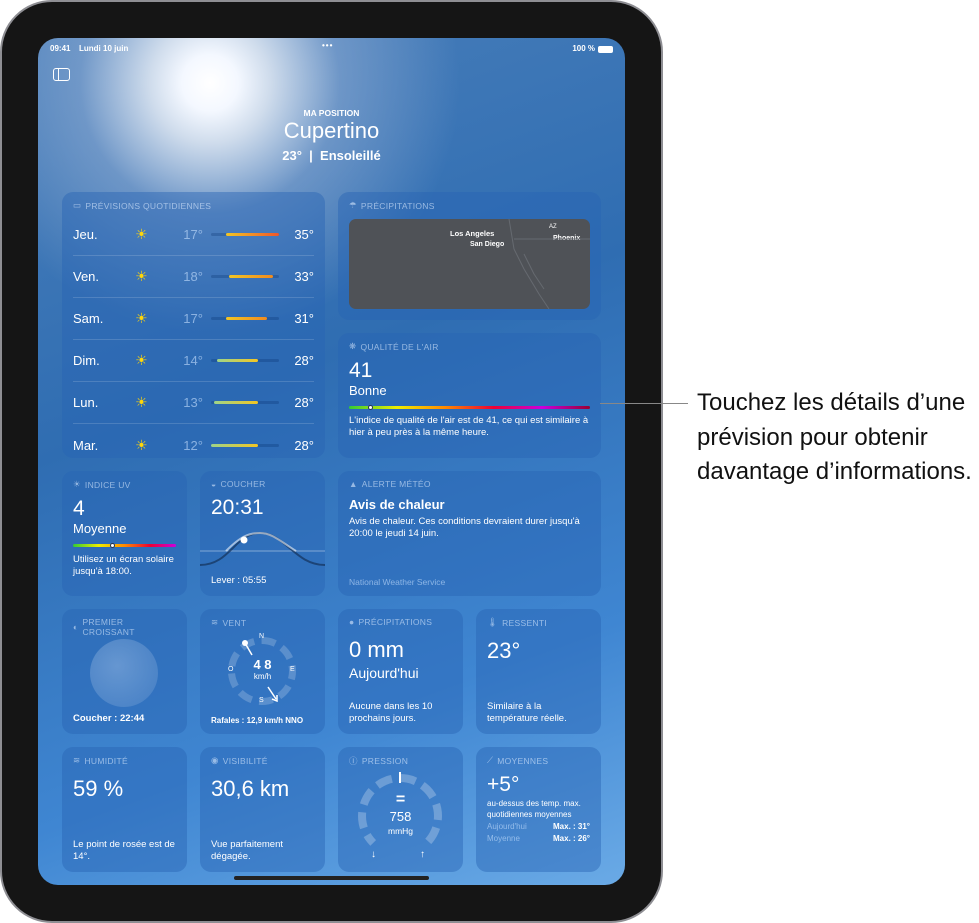 The height and width of the screenshot is (923, 979). Describe the element at coordinates (493, 622) in the screenshot. I see `thermometer-icon: 🌡︎` at that location.